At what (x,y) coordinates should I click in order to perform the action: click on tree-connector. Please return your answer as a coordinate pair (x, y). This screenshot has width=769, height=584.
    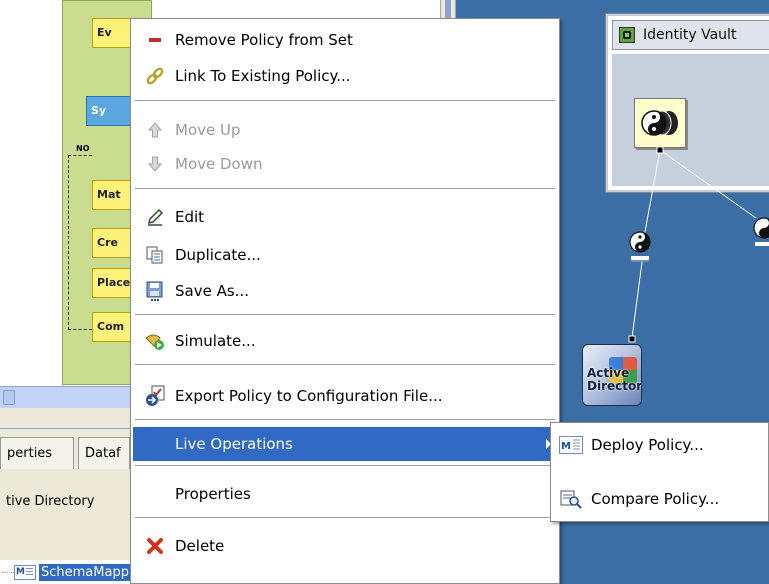
    Looking at the image, I should click on (8, 572).